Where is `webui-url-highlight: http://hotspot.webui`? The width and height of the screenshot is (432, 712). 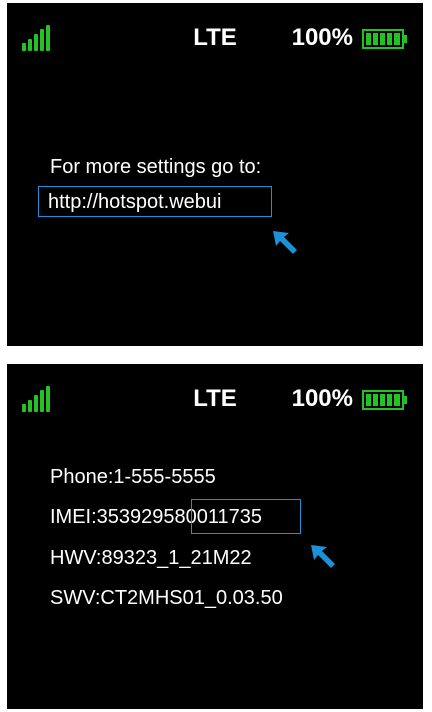
webui-url-highlight: http://hotspot.webui is located at coordinates (155, 201).